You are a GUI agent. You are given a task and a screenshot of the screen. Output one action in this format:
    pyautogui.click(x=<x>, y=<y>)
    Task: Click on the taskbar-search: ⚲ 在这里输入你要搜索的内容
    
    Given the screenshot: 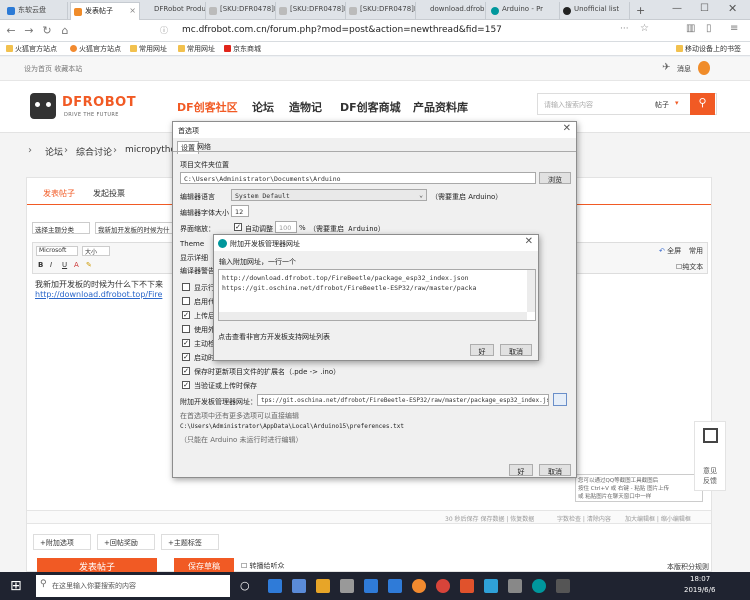 What is the action you would take?
    pyautogui.click(x=133, y=586)
    